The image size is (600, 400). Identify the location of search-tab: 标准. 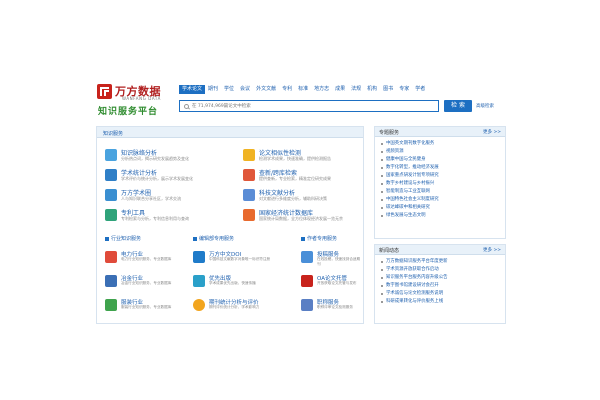
(303, 89).